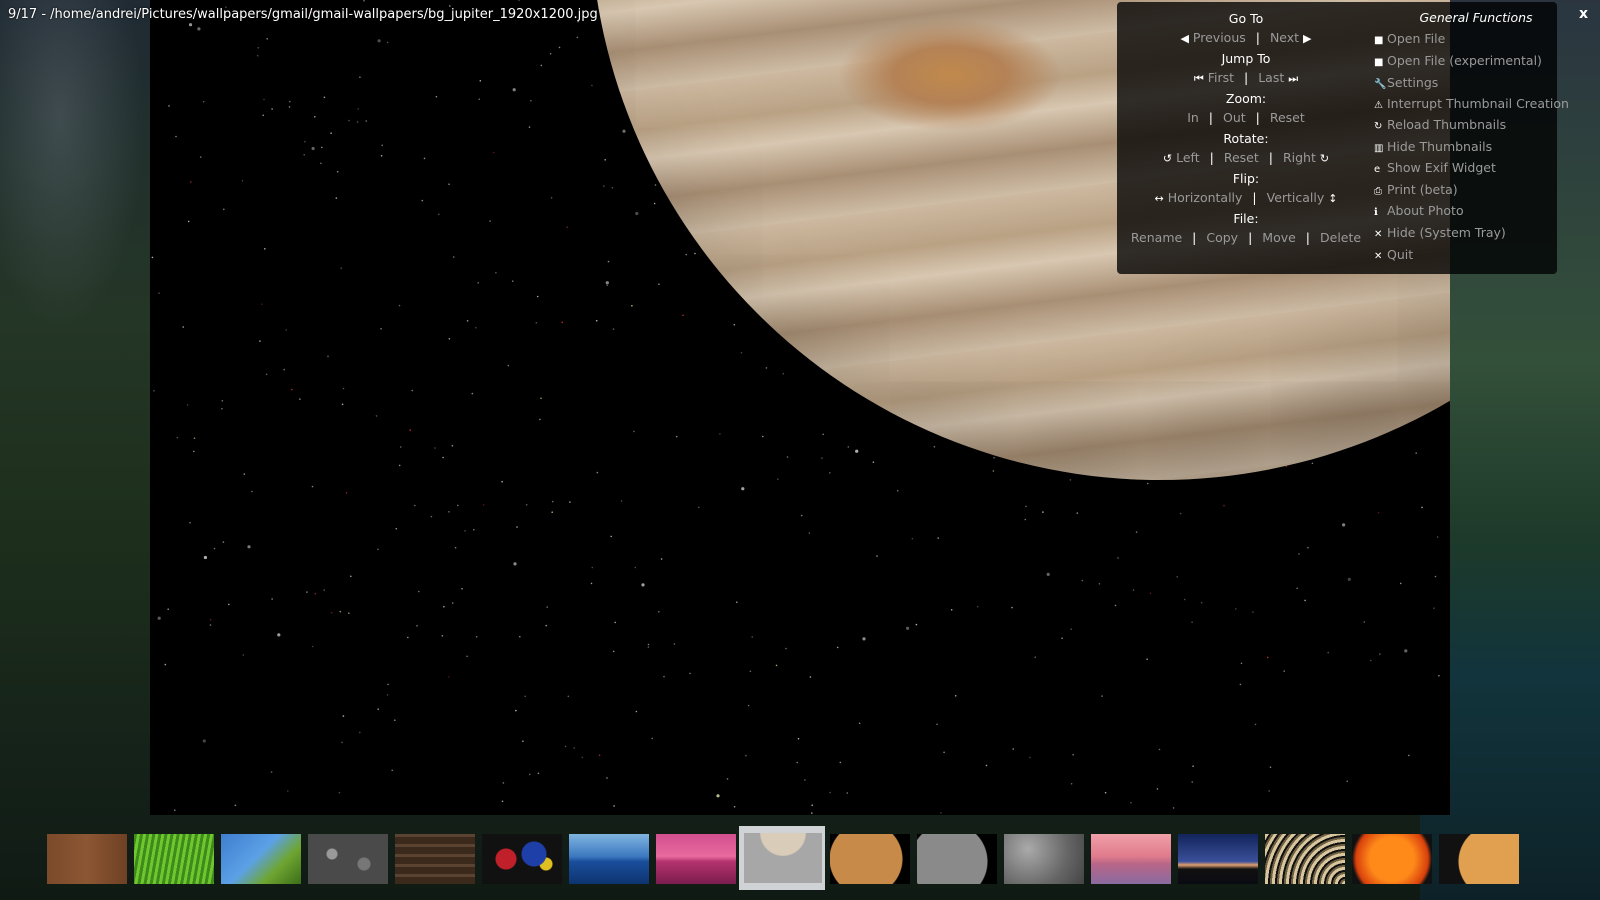  What do you see at coordinates (1296, 197) in the screenshot?
I see `flip-vertically-link: Vertically` at bounding box center [1296, 197].